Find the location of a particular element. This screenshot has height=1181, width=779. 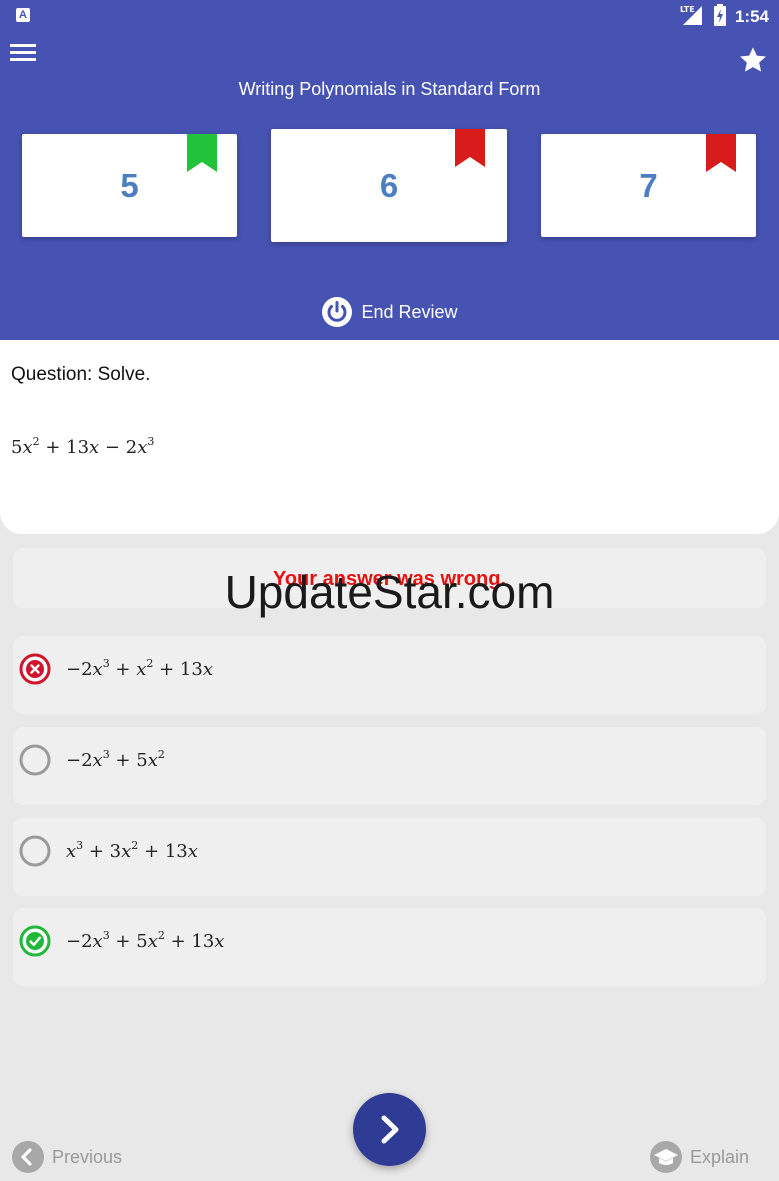

option-text: x3 + 3x2 + 13x is located at coordinates (132, 850).